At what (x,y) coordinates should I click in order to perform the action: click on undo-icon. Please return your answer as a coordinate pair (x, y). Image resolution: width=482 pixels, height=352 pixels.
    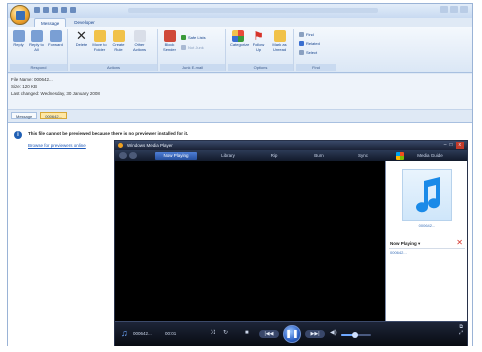
    Looking at the image, I should click on (46, 10).